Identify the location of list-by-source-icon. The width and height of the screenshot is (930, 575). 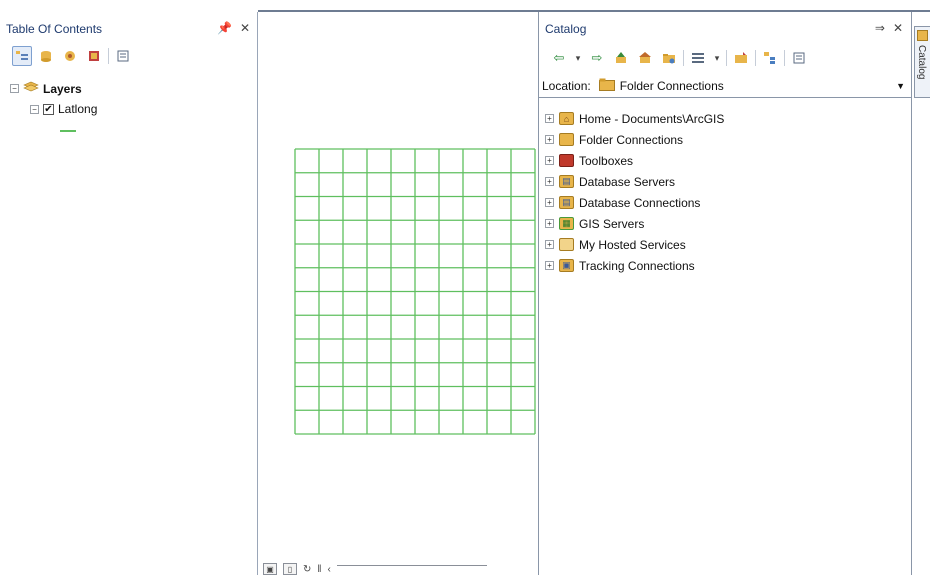
(46, 56).